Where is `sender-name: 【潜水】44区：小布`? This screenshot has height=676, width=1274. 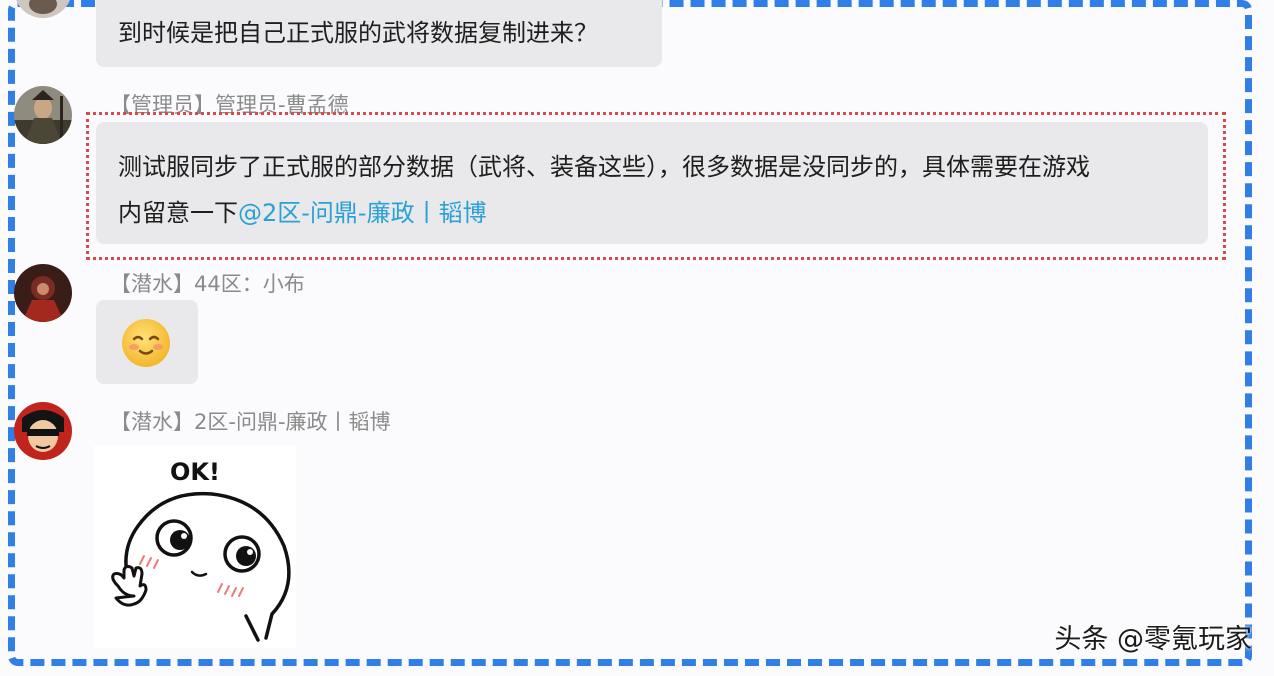
sender-name: 【潜水】44区：小布 is located at coordinates (207, 284).